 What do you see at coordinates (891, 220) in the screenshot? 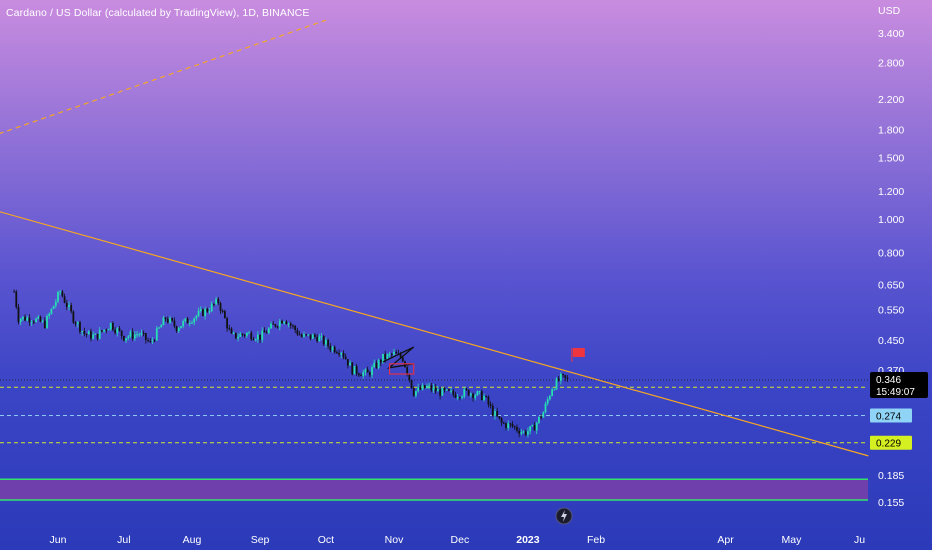
I see `price-tick-label: 1.000` at bounding box center [891, 220].